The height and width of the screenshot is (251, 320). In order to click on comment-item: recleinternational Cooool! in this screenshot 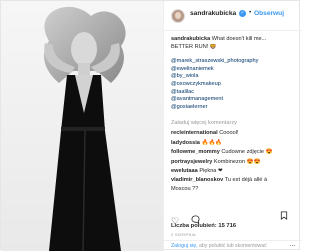, I will do `click(233, 133)`.